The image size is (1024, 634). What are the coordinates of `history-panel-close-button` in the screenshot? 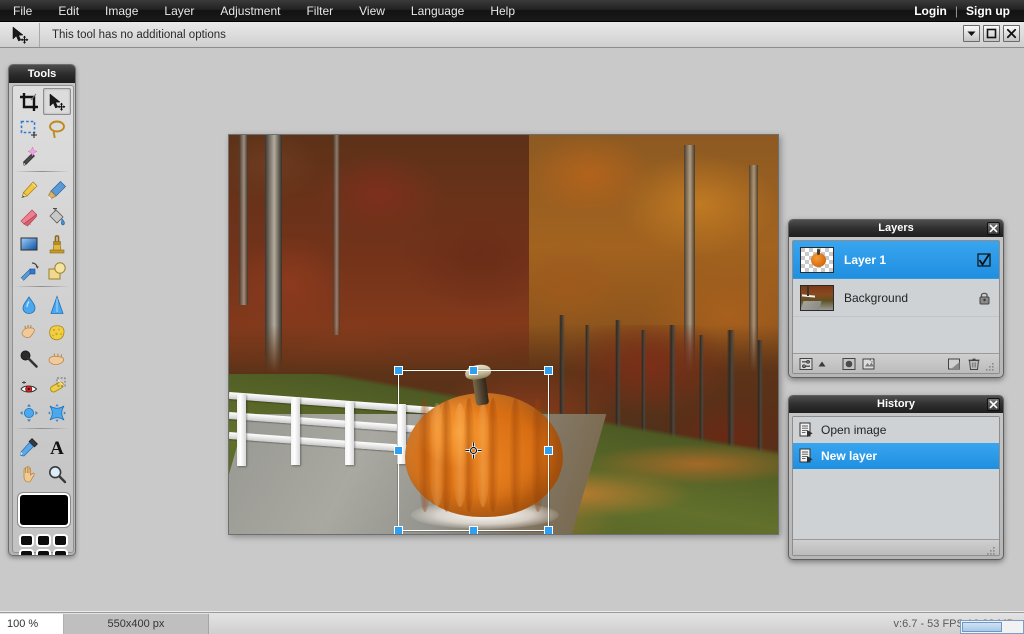 It's located at (993, 404).